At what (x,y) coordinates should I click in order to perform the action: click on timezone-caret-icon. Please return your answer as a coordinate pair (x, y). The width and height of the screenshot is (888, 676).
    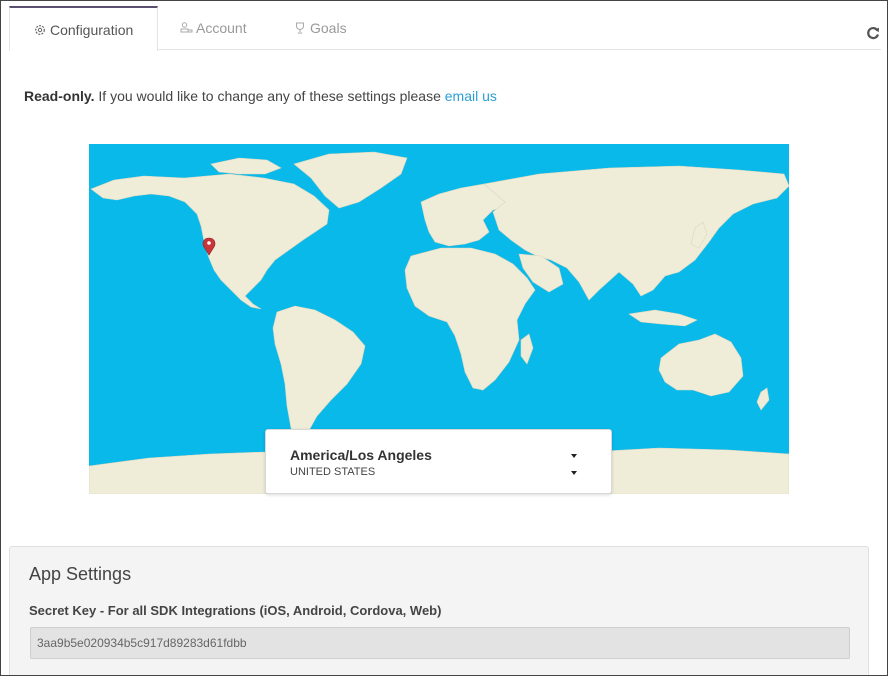
    Looking at the image, I should click on (574, 456).